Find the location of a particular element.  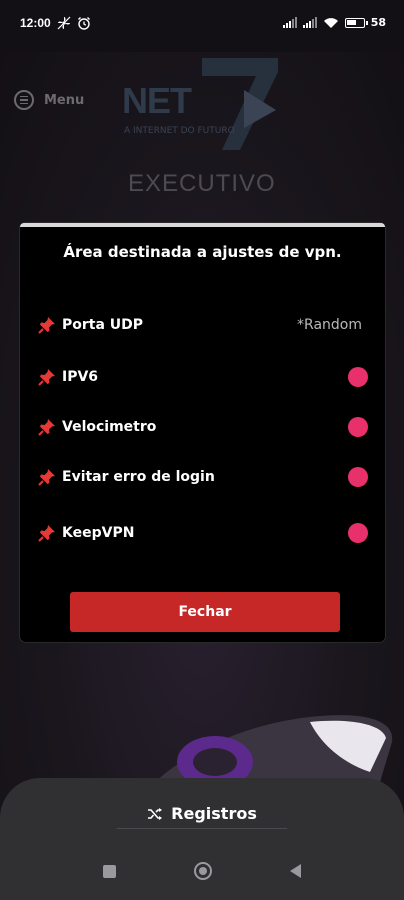

logo-tagline: A INTERNET DO FUTURO is located at coordinates (179, 131).